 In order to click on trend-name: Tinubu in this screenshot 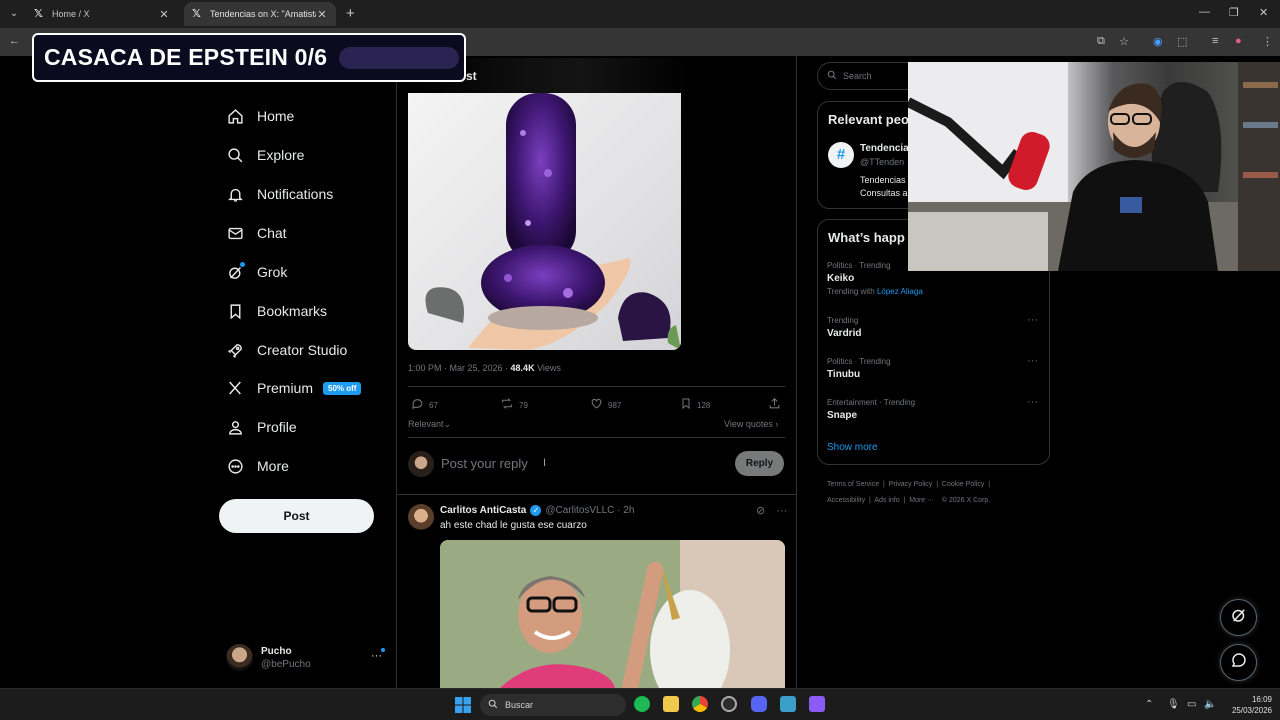, I will do `click(844, 374)`.